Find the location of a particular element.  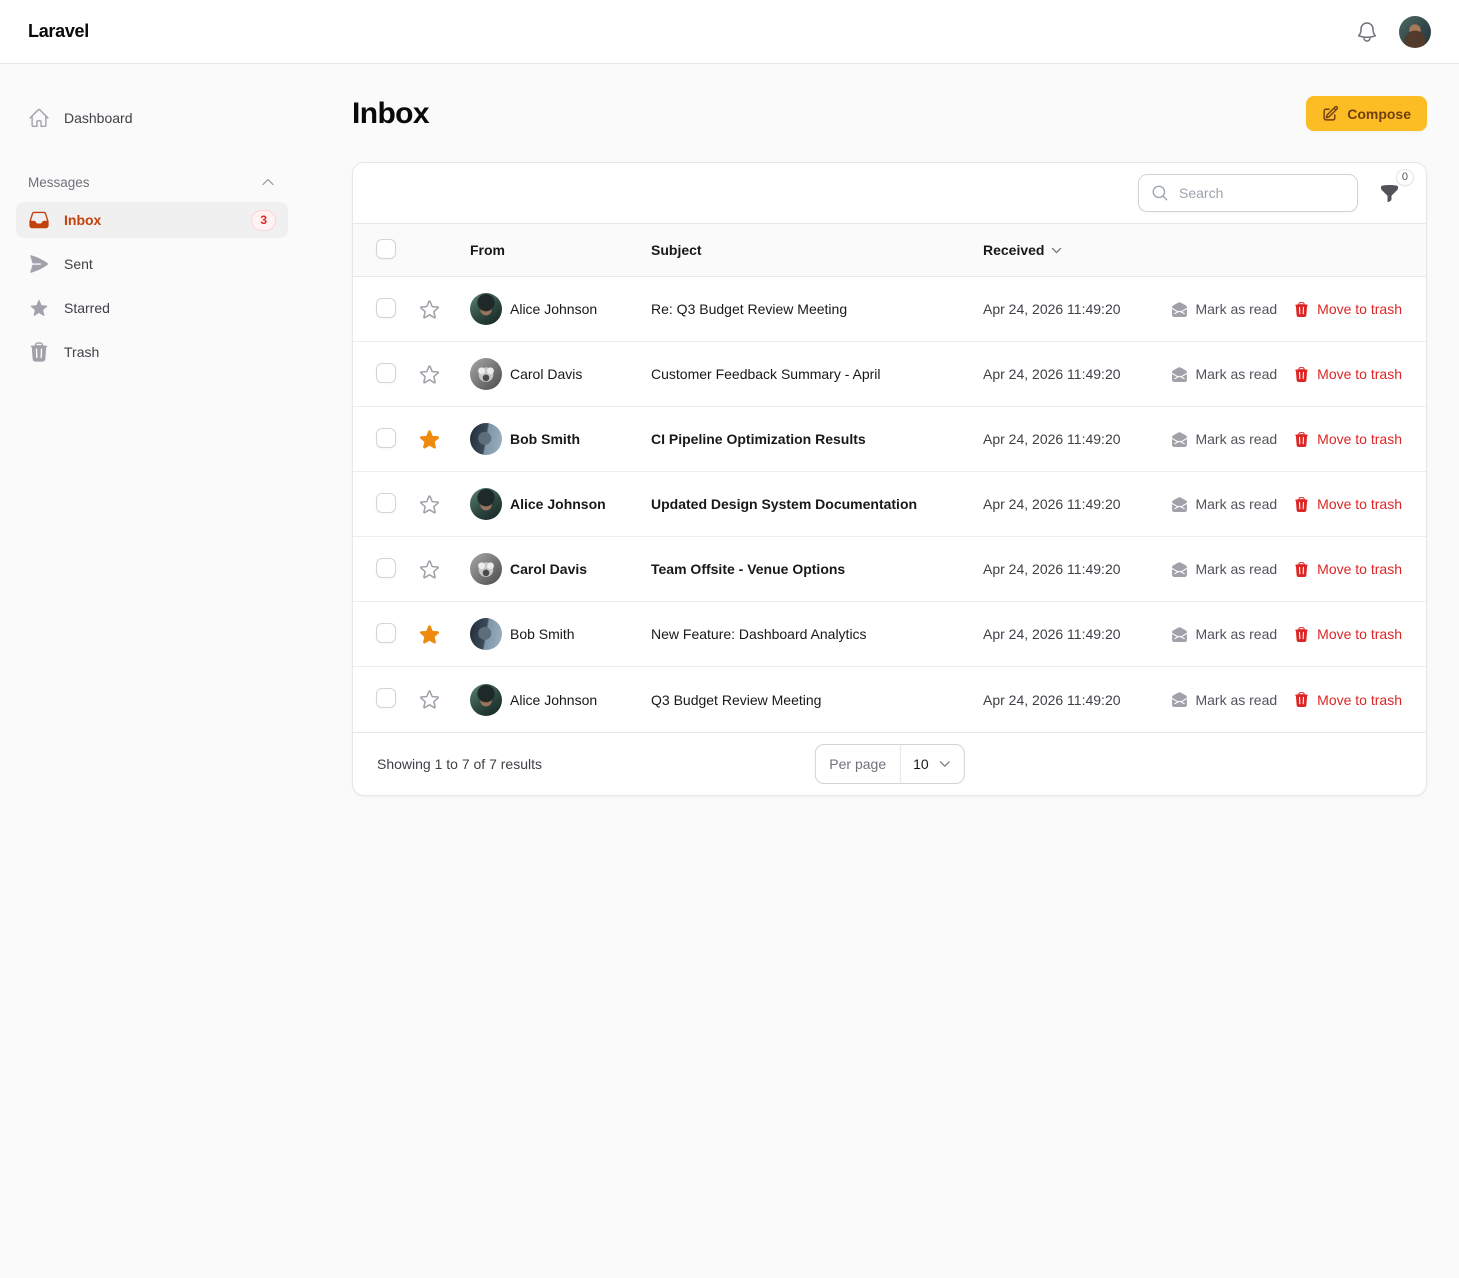

sidebar-item-inbox: Inbox 3 is located at coordinates (152, 220).